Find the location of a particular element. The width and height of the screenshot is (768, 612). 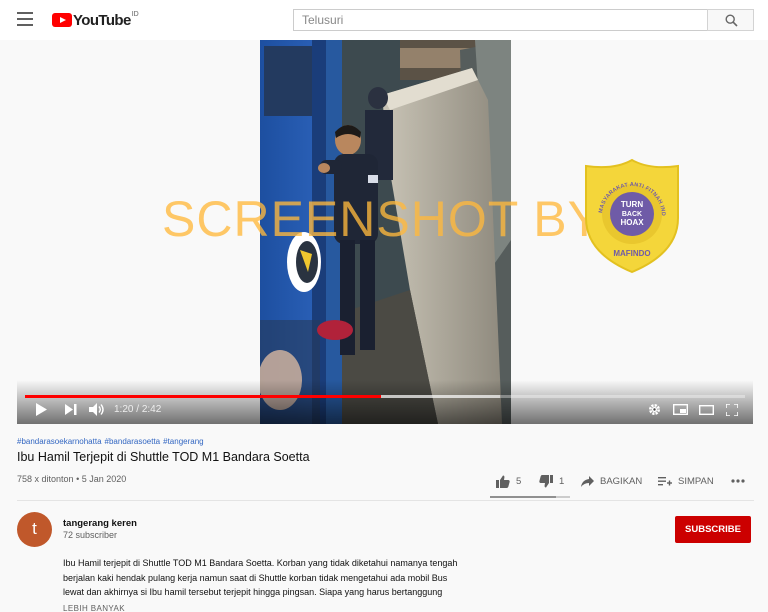

view-count-line: 758 x ditonton • 5 Jan 2020 is located at coordinates (71, 479).